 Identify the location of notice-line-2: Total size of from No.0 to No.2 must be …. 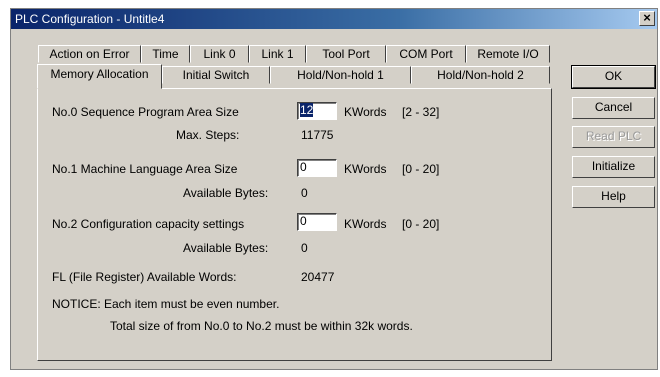
(261, 326).